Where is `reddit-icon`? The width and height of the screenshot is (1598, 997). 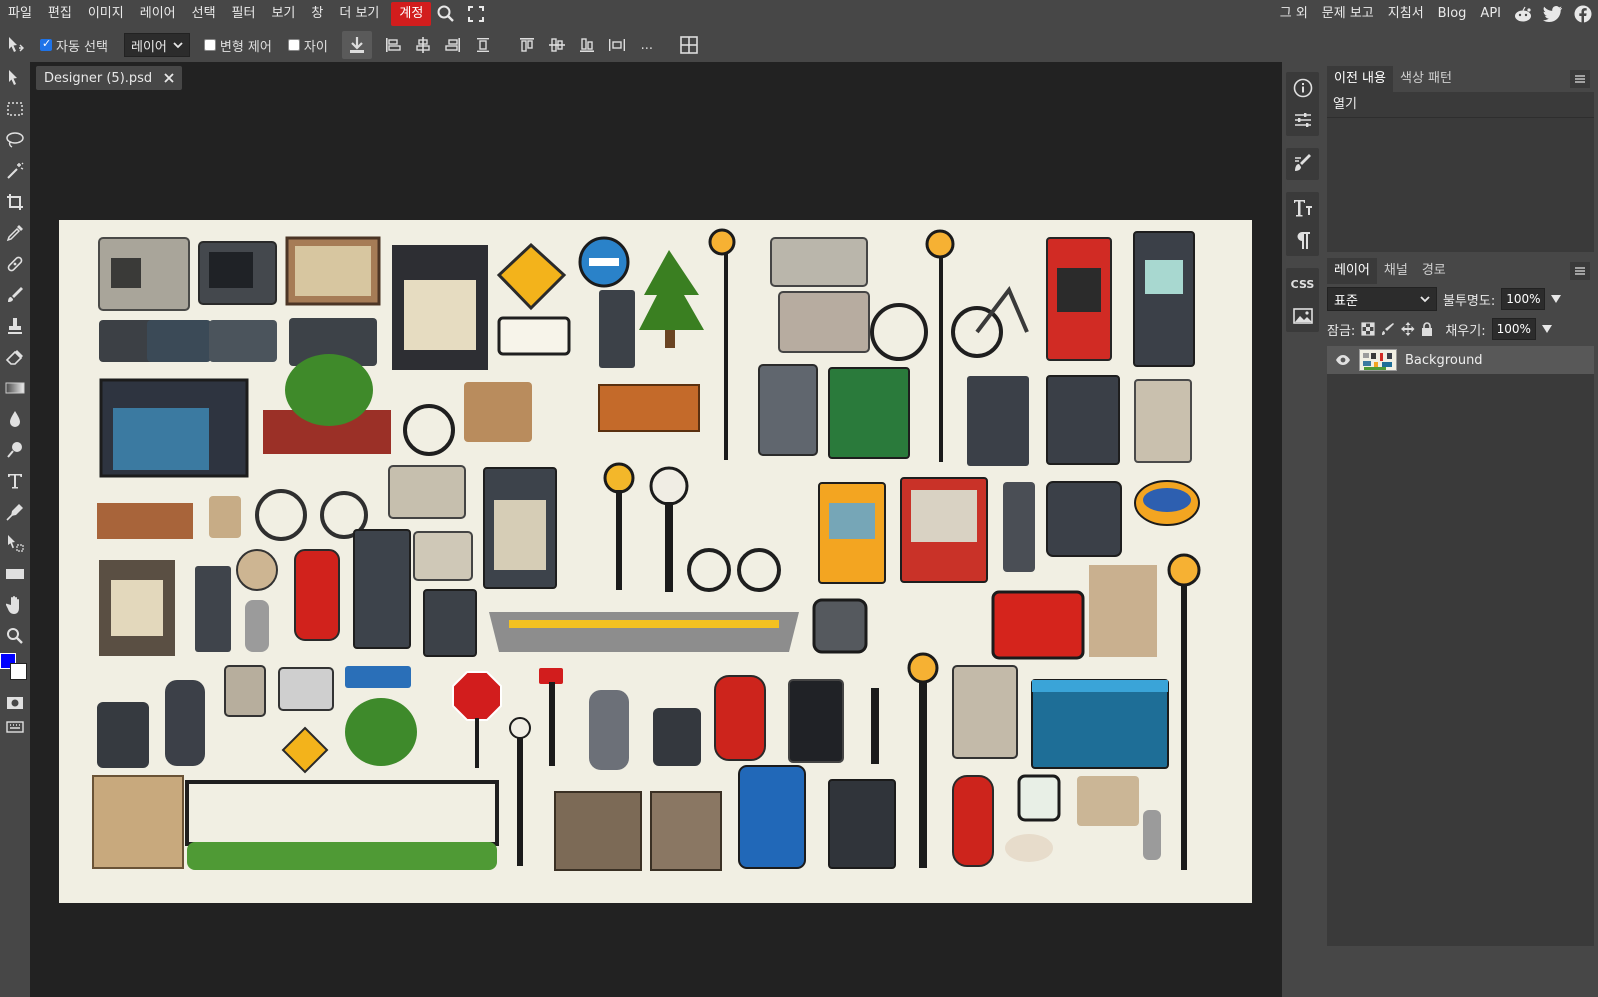
reddit-icon is located at coordinates (1523, 14).